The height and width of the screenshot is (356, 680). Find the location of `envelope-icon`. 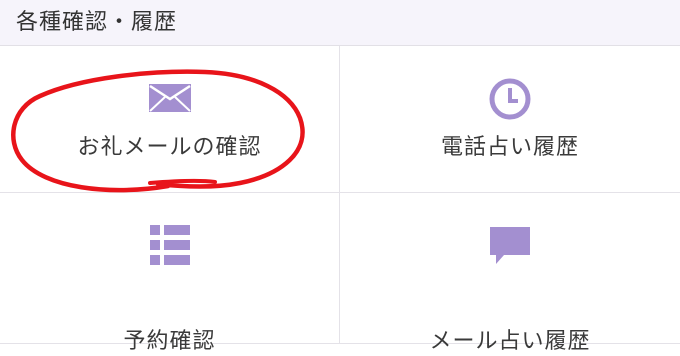

envelope-icon is located at coordinates (169, 100).